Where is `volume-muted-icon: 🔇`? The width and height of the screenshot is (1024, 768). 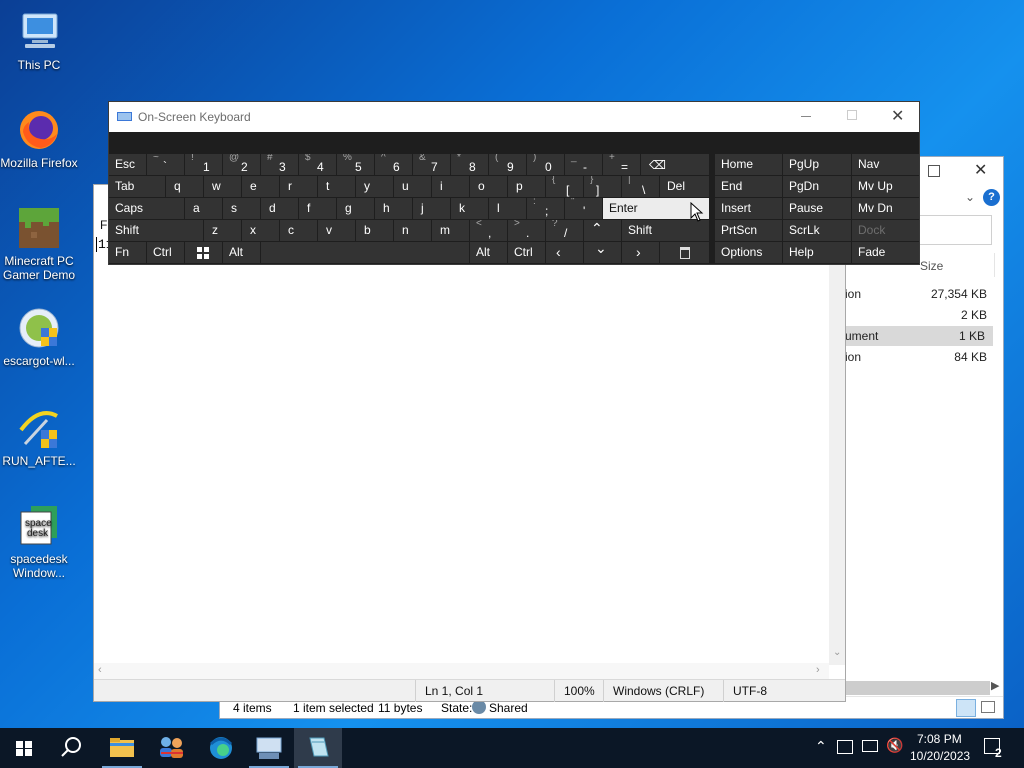 volume-muted-icon: 🔇 is located at coordinates (894, 745).